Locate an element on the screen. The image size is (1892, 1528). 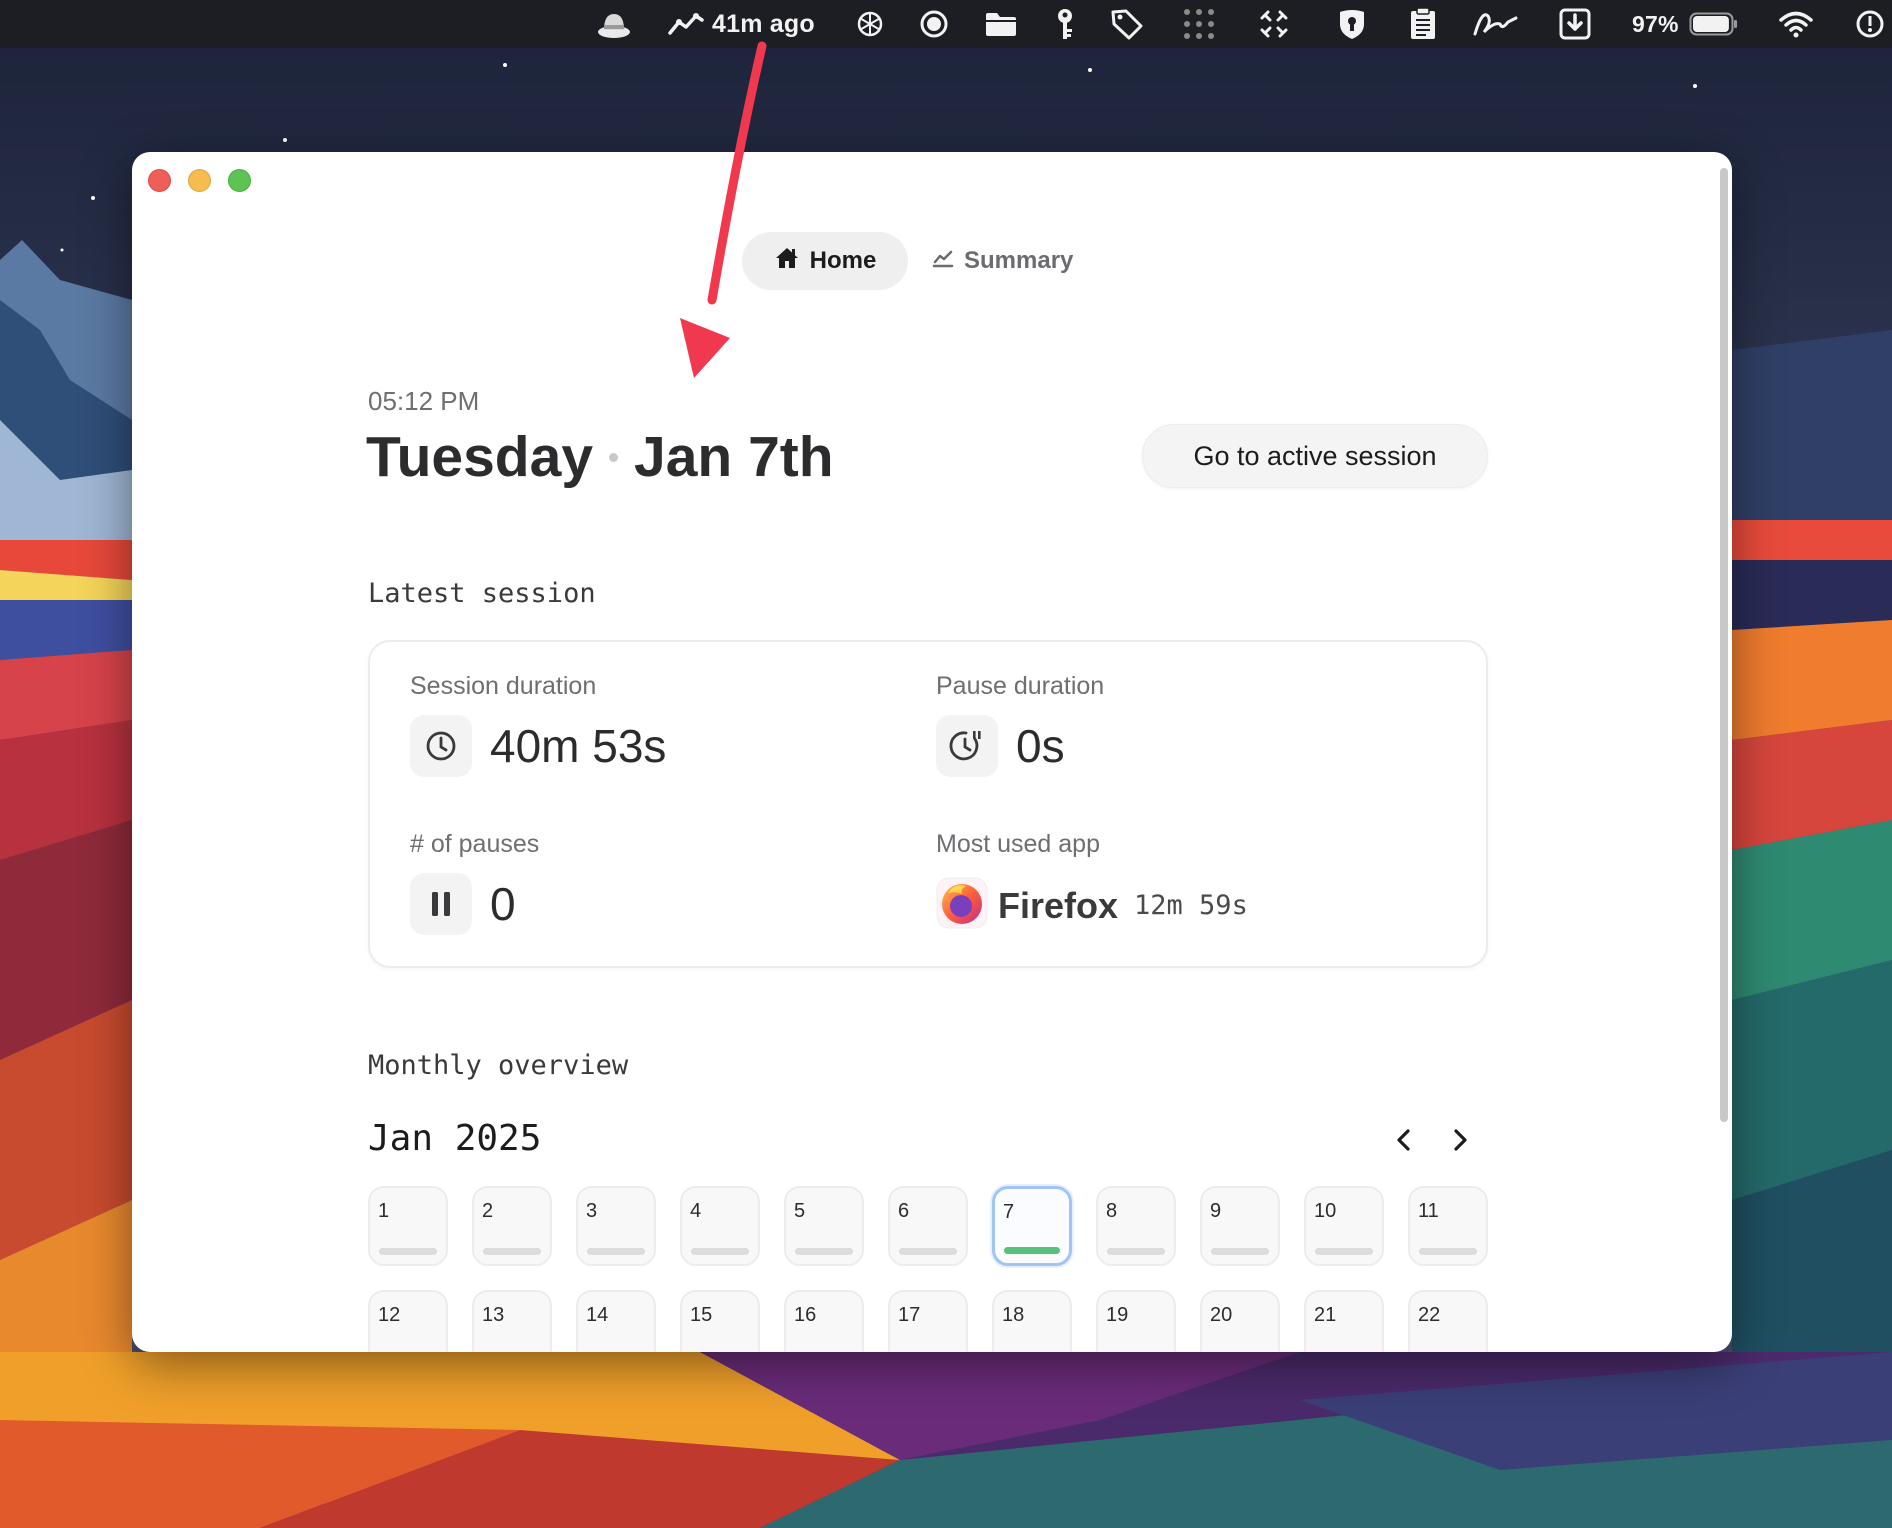
expand-icon is located at coordinates (1274, 24).